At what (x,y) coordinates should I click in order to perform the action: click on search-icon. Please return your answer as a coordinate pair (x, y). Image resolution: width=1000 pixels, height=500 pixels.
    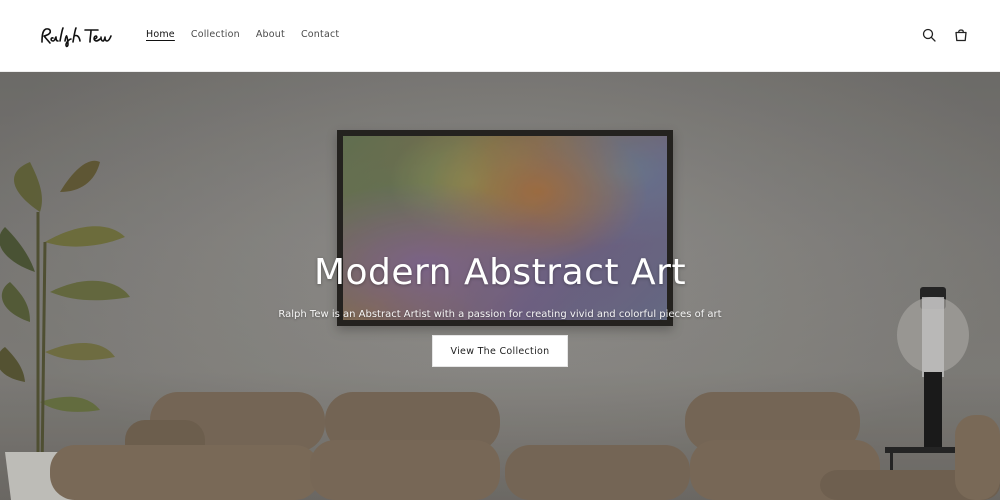
    Looking at the image, I should click on (929, 35).